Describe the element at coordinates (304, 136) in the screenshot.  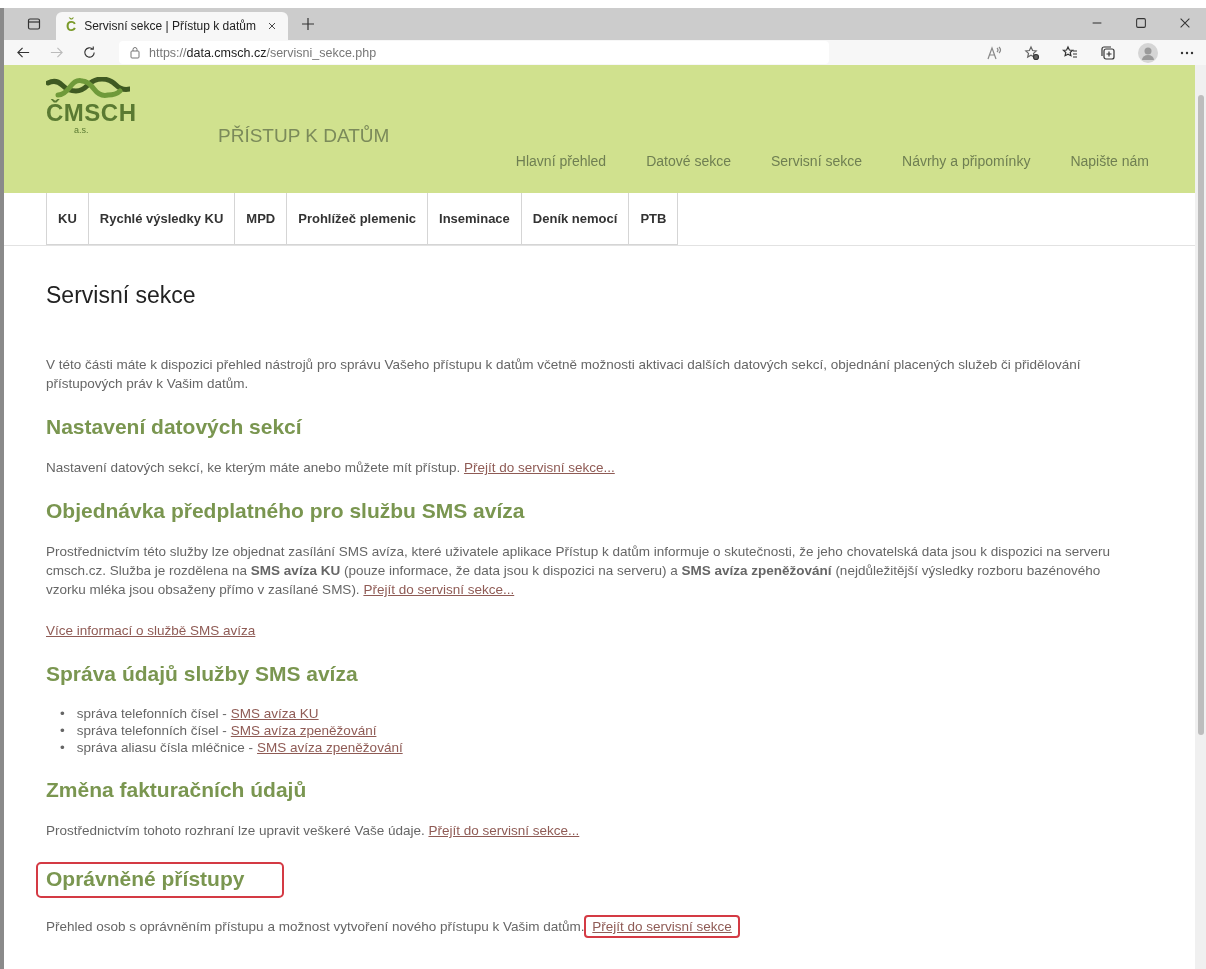
I see `site-title: PŘÍSTUP K DATŮM` at that location.